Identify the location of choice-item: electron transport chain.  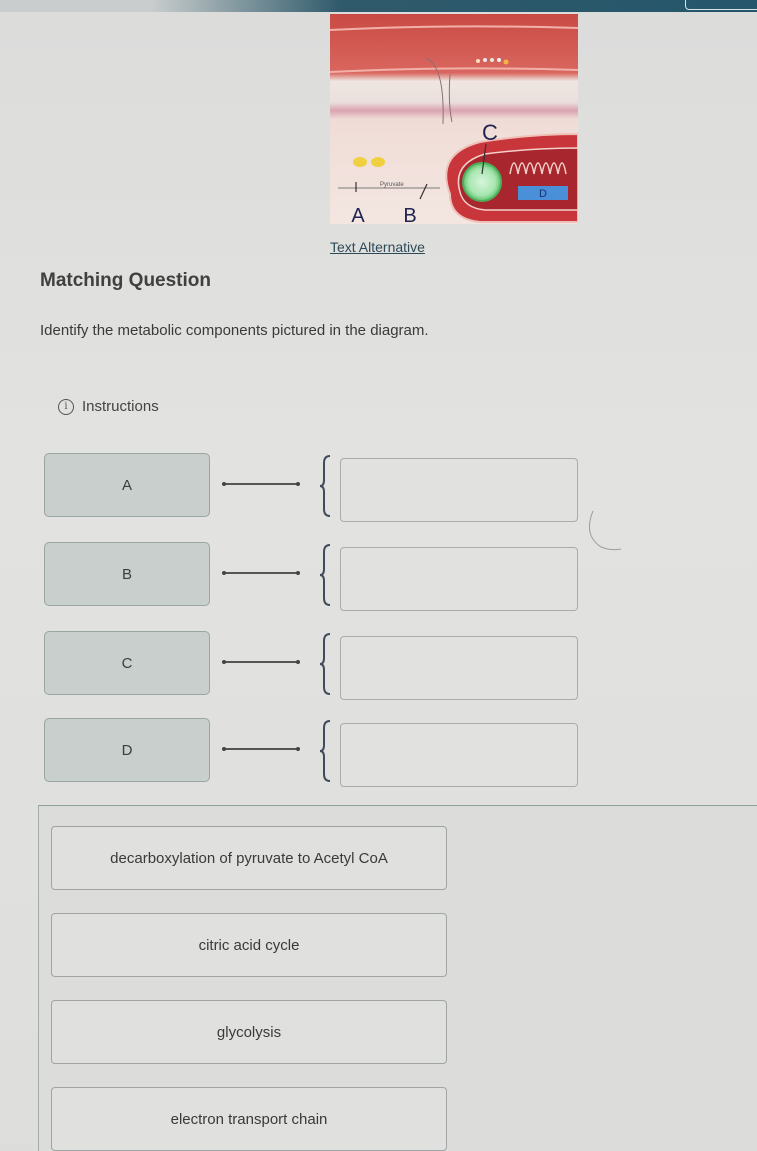
(249, 1119).